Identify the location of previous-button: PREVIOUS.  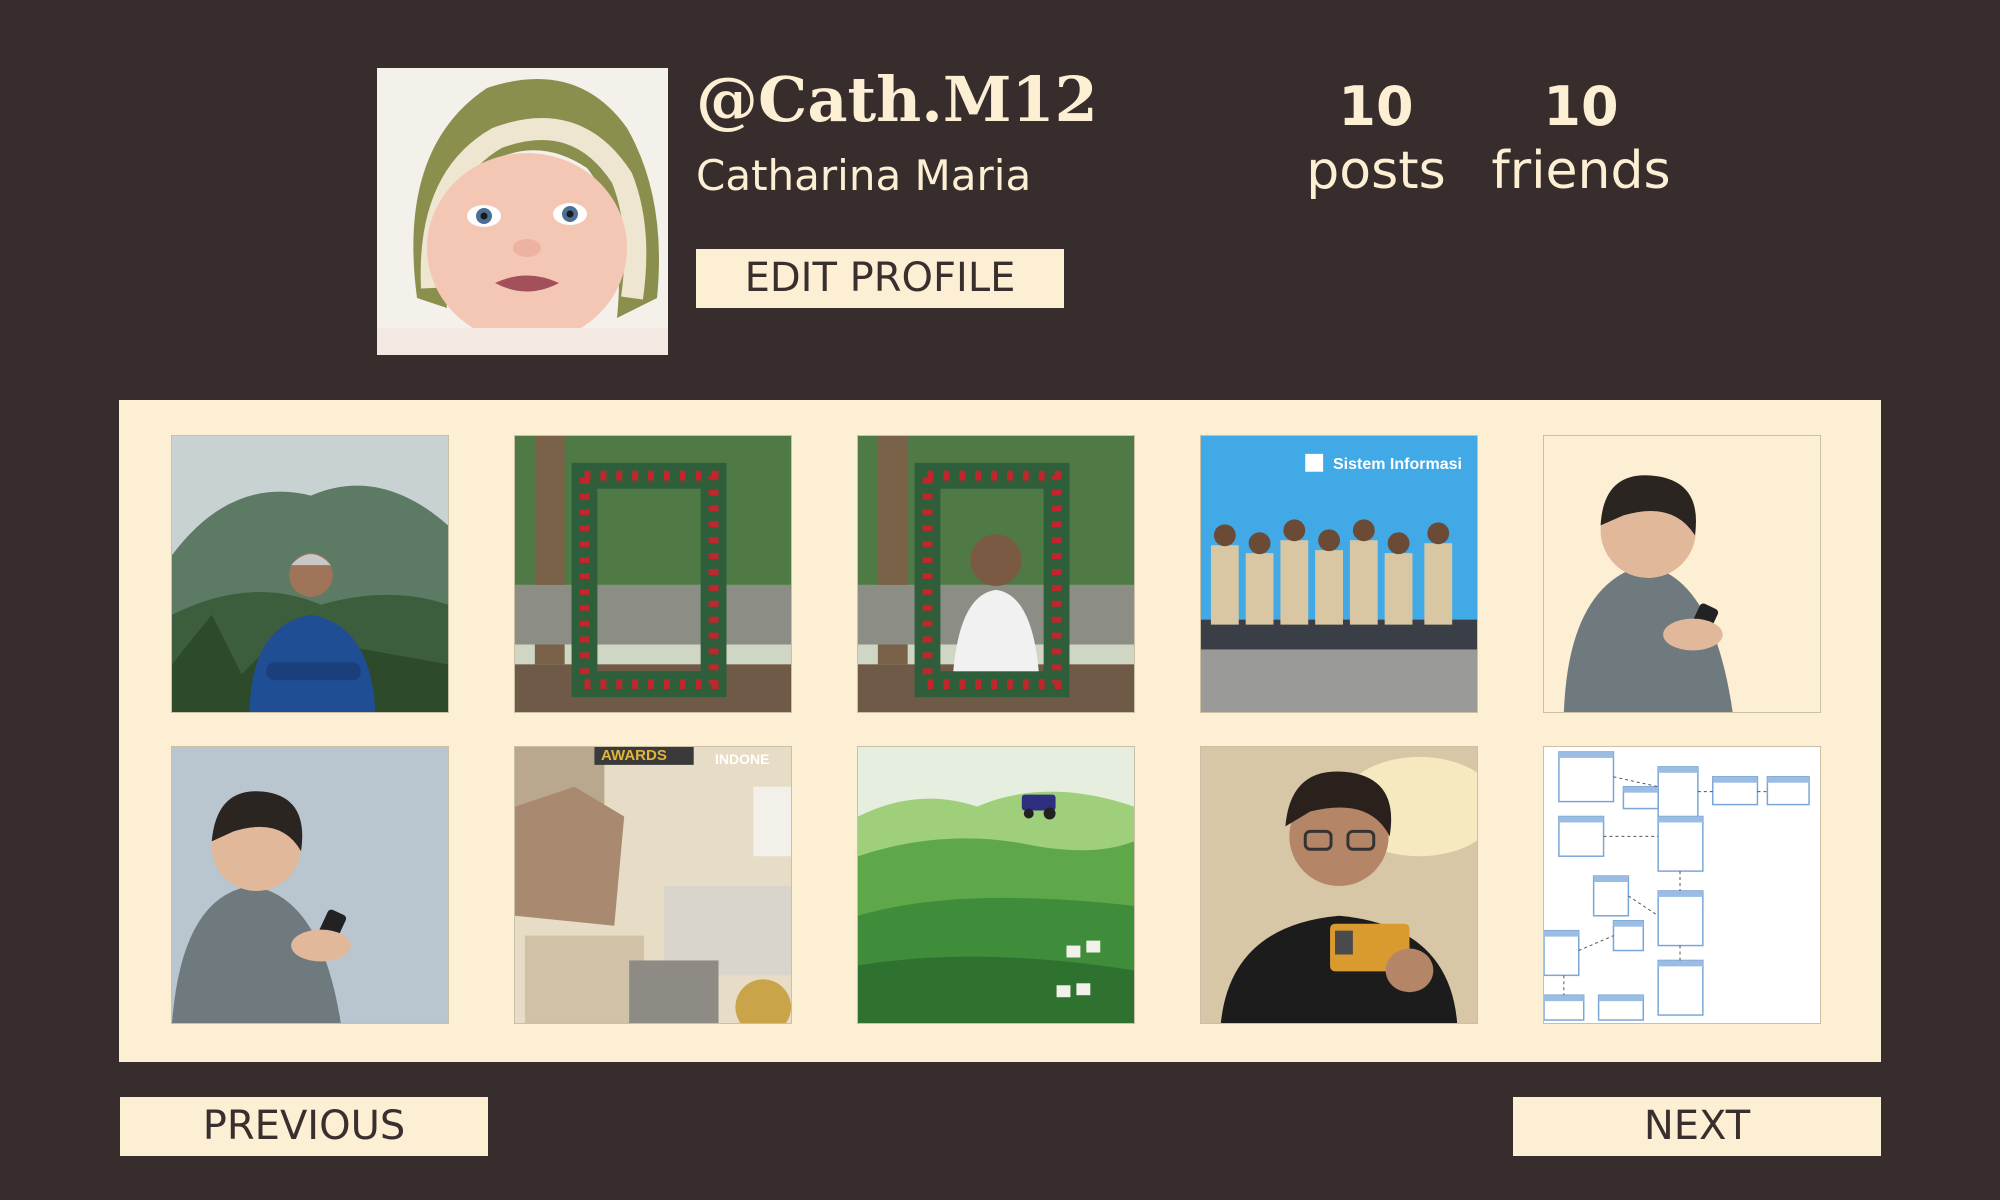
(304, 1126).